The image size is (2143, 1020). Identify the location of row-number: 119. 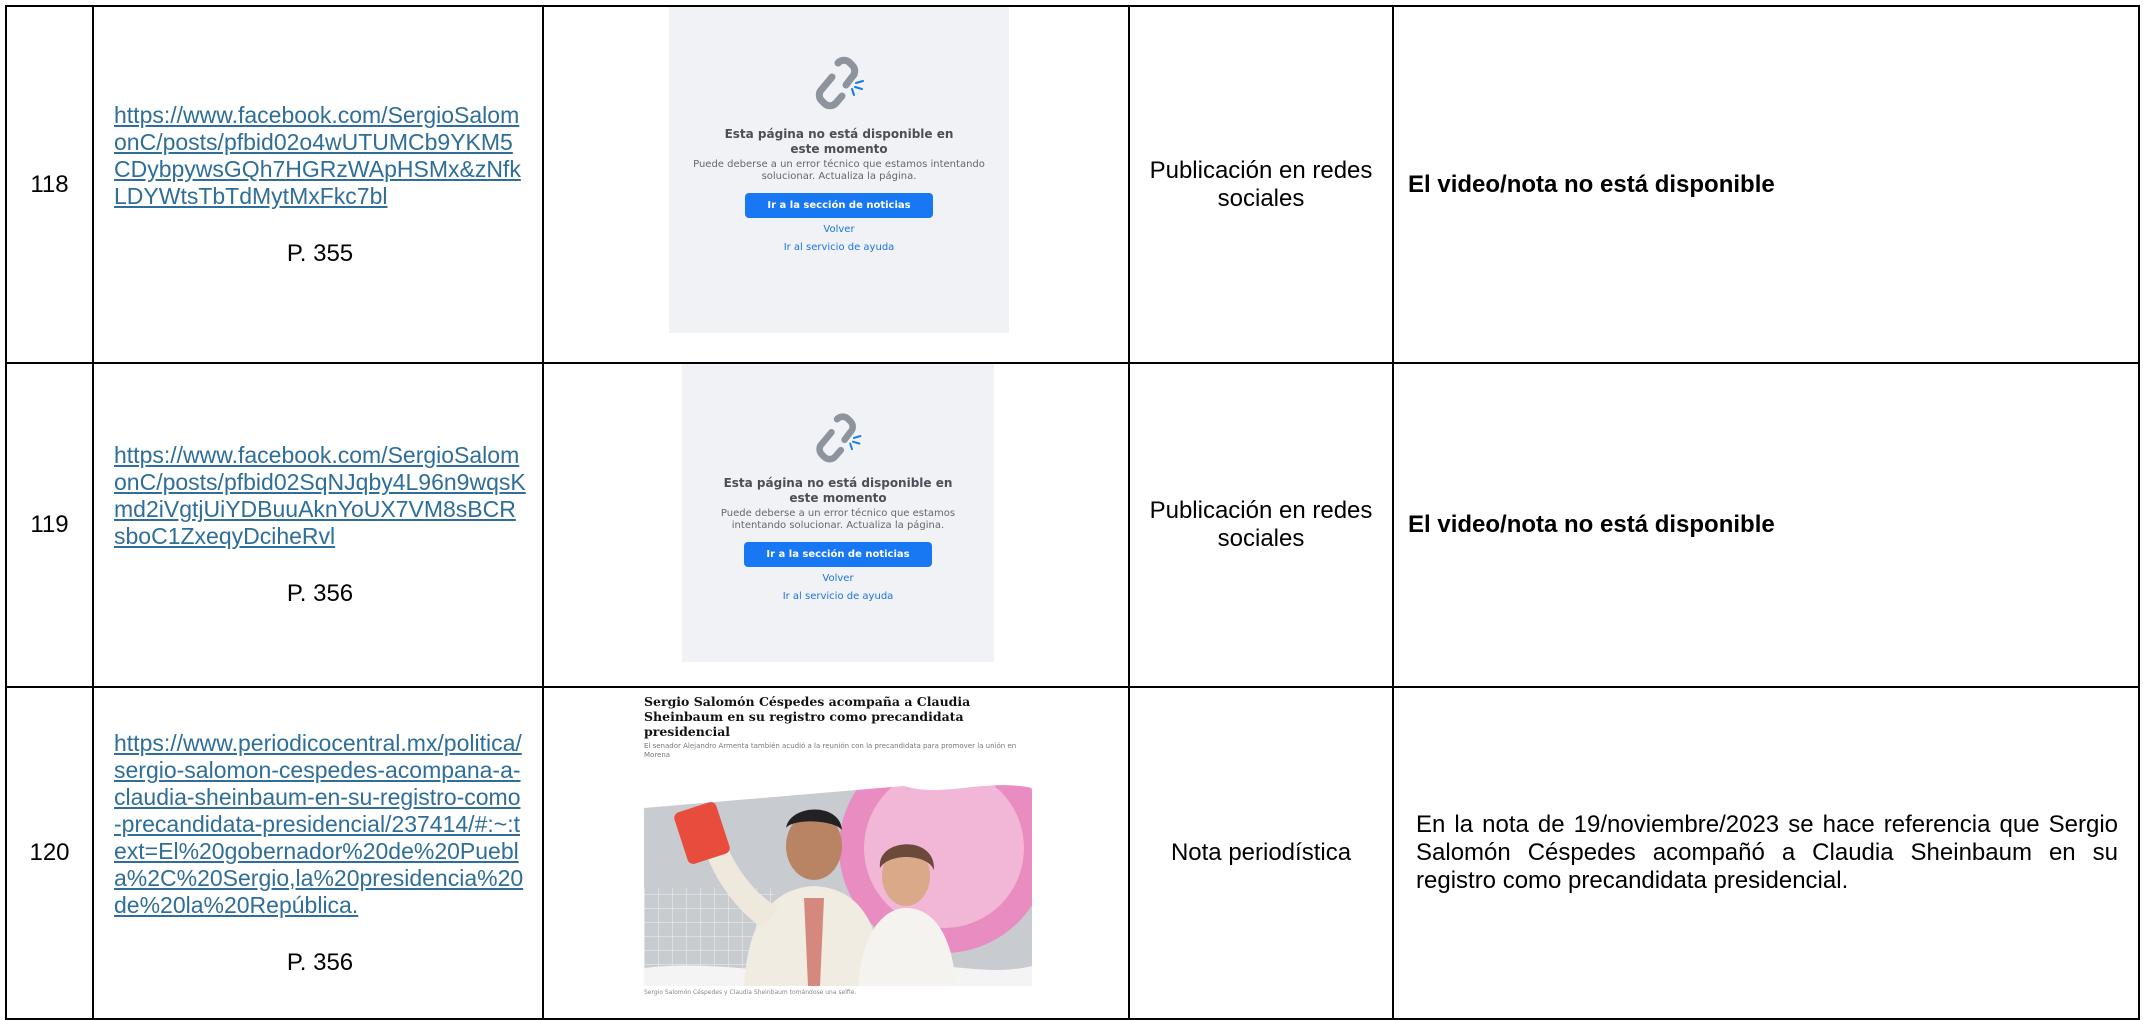
(49, 525).